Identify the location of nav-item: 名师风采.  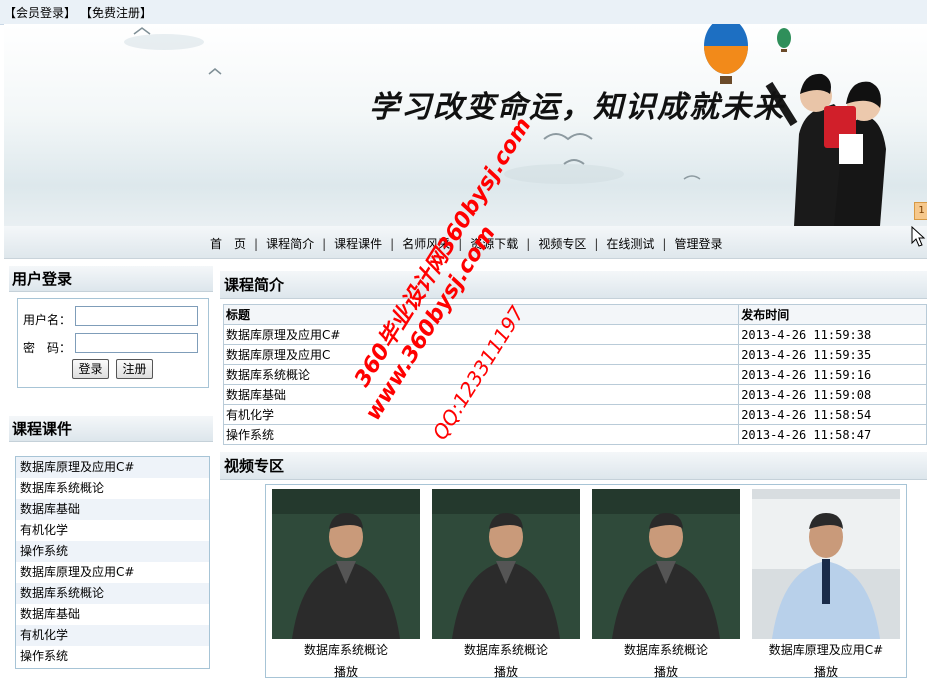
(426, 244).